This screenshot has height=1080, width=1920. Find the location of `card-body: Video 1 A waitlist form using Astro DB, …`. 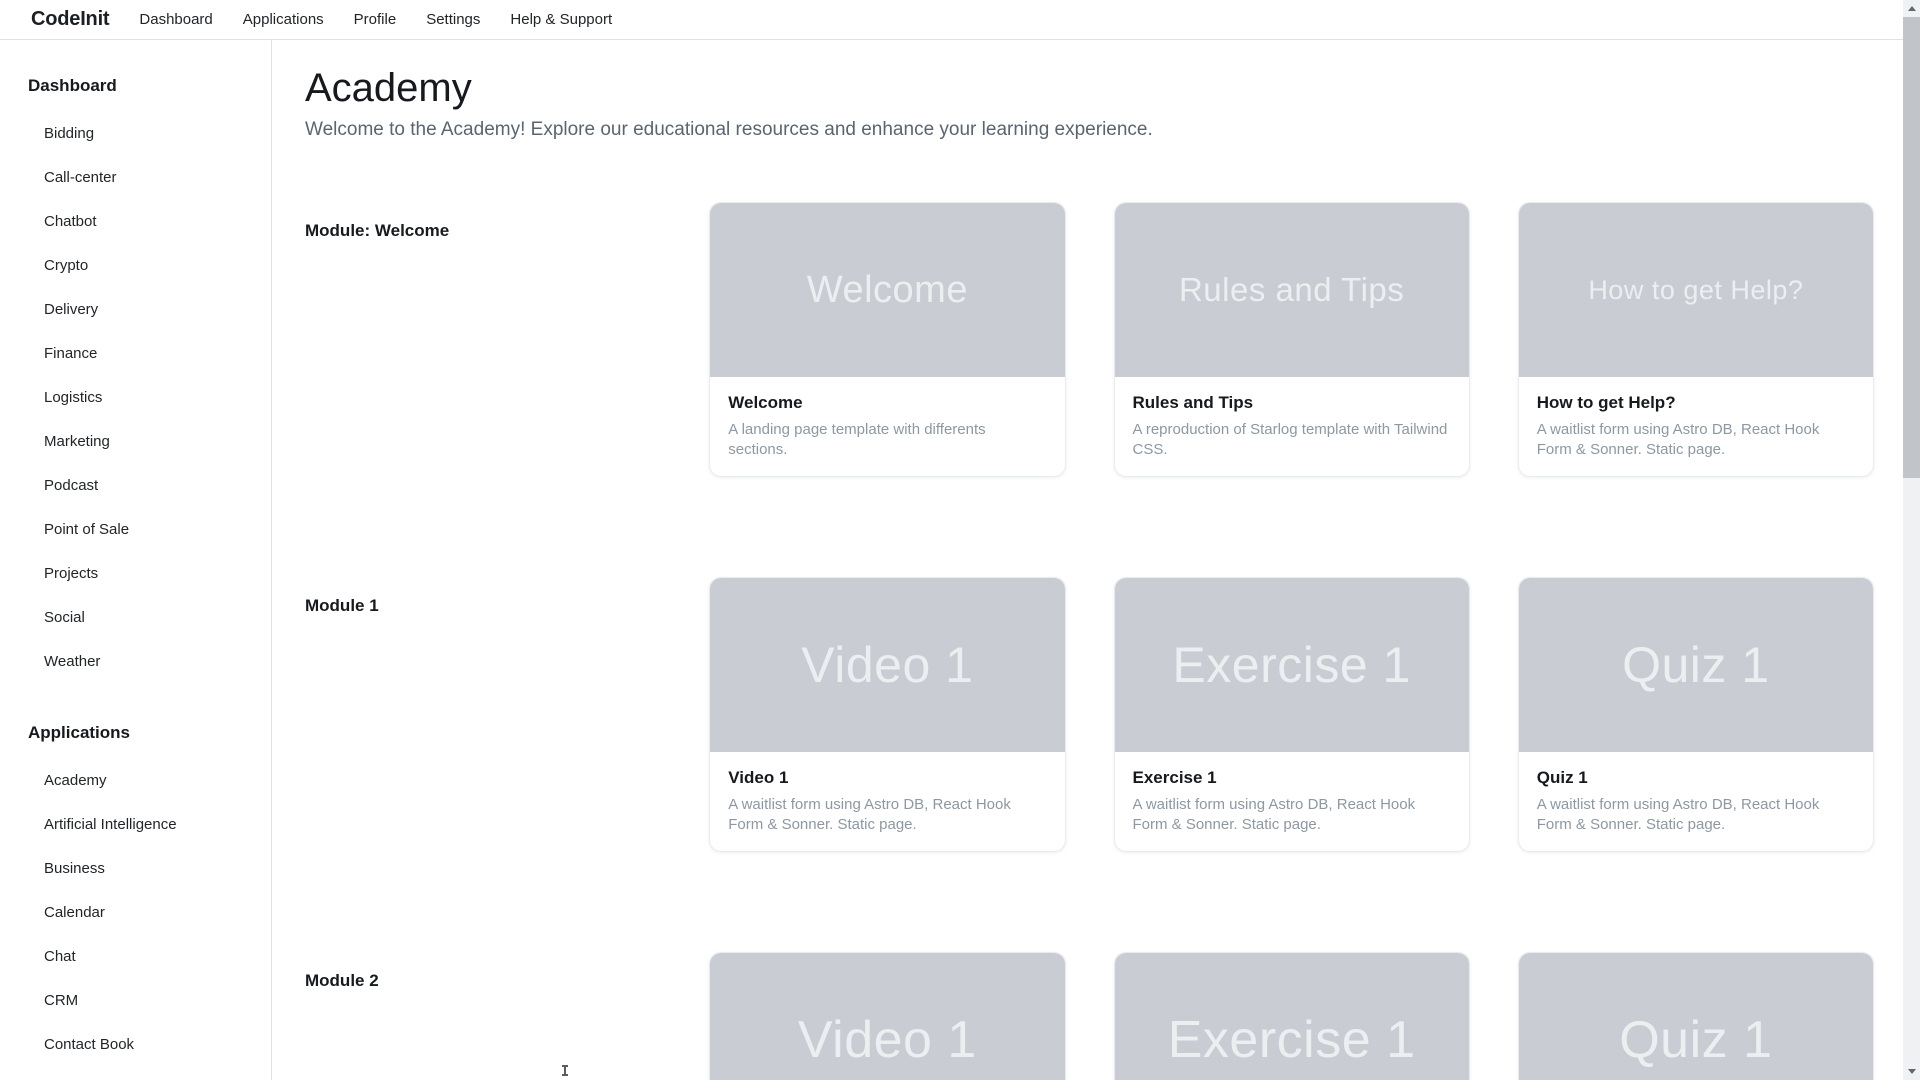

card-body: Video 1 A waitlist form using Astro DB, … is located at coordinates (887, 801).